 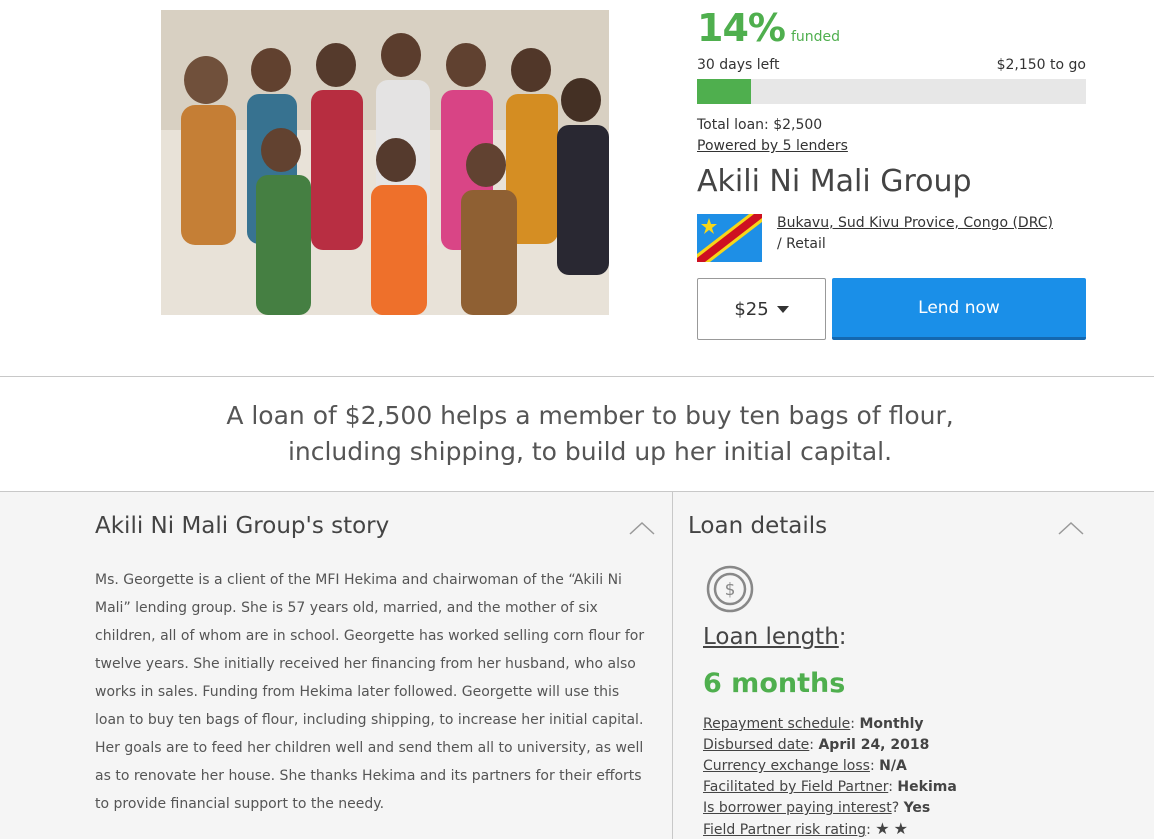 I want to click on disbursed-date-row: Disbursed date: April 24, 2018, so click(x=816, y=745).